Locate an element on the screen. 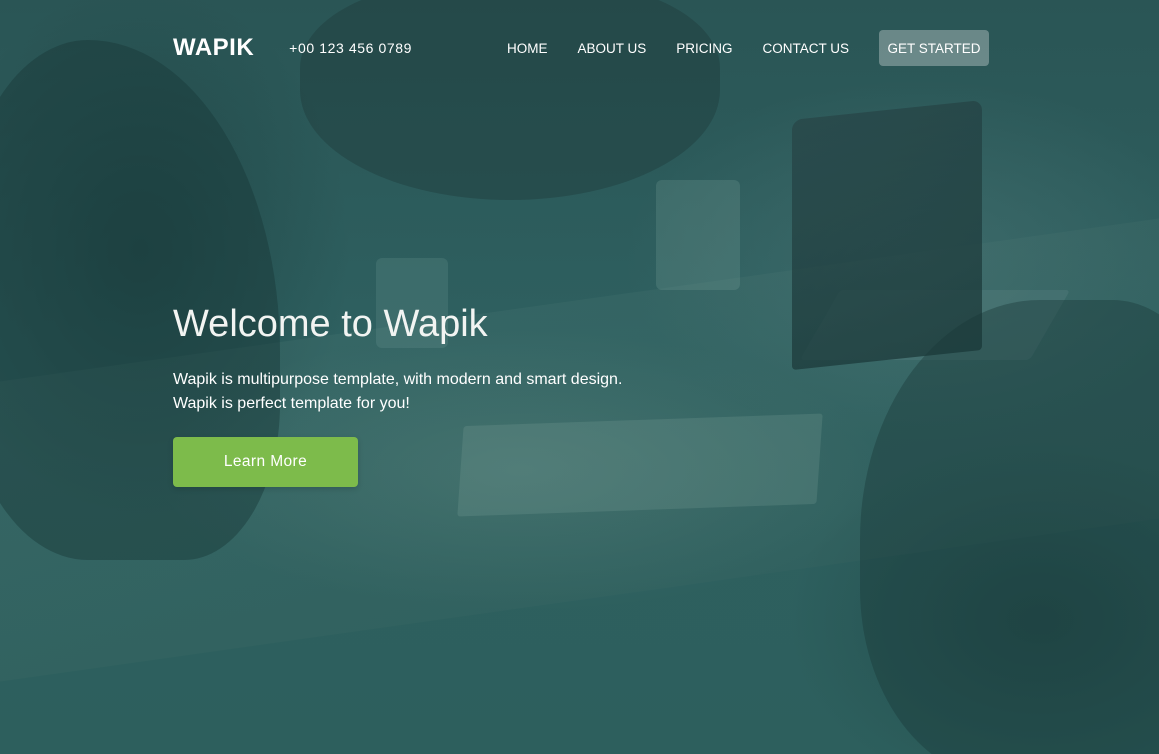  phone-number: +00 123 456 0789 is located at coordinates (351, 48).